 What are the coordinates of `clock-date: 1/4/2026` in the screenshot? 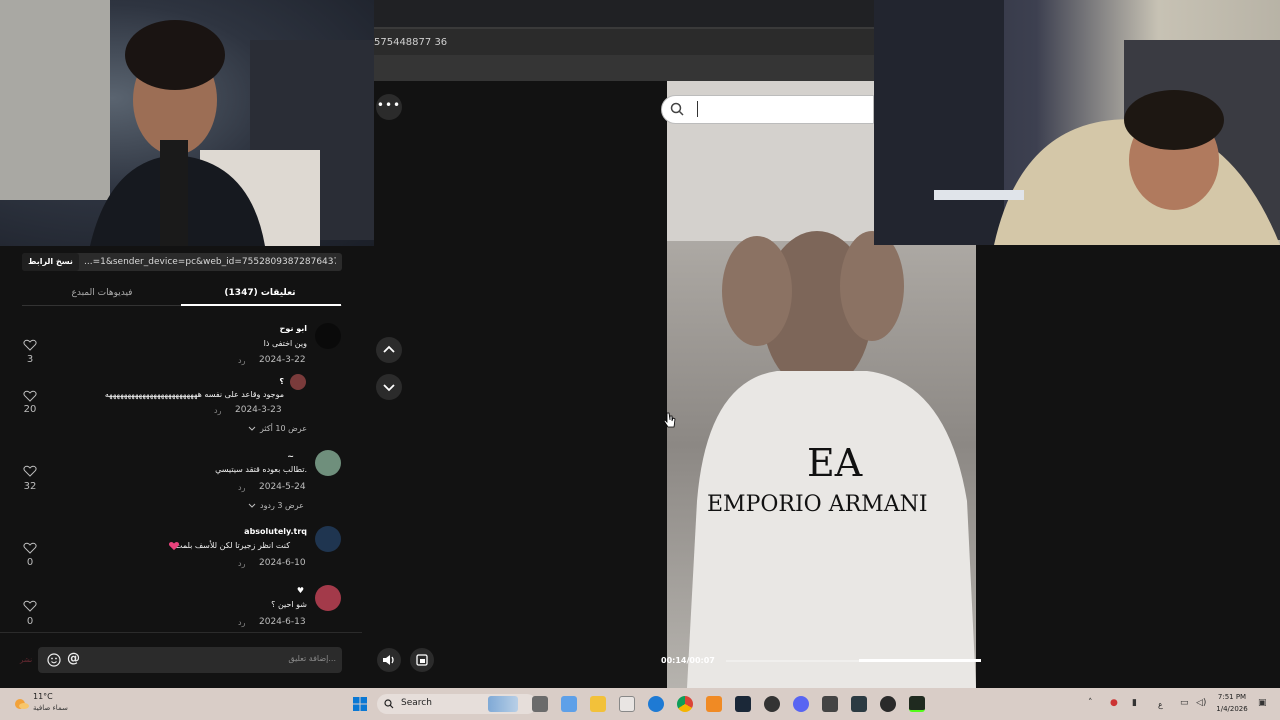 It's located at (1232, 709).